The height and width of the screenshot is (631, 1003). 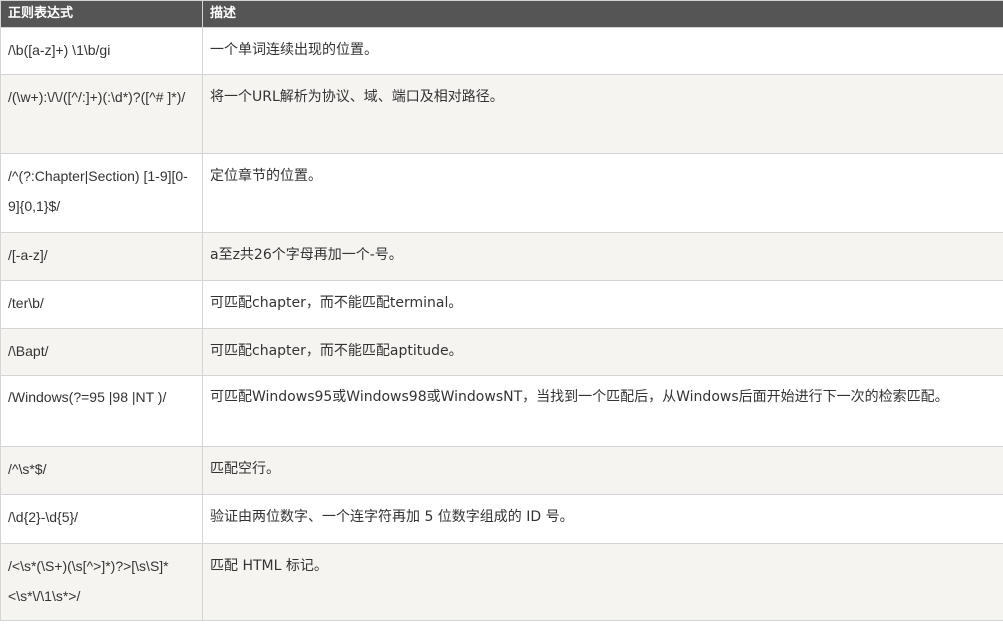 What do you see at coordinates (602, 51) in the screenshot?
I see `description-cell: 一个单词连续出现的位置。` at bounding box center [602, 51].